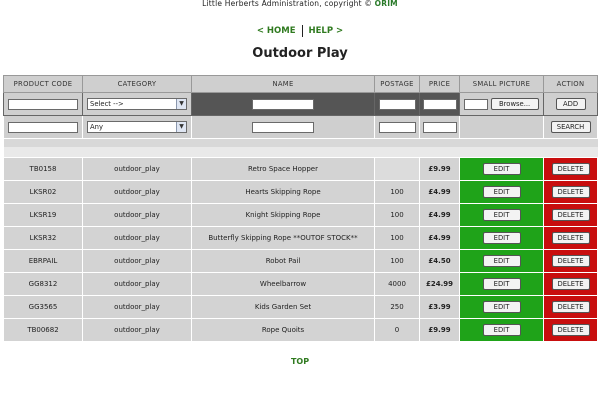 The width and height of the screenshot is (600, 402). I want to click on add-name-input, so click(283, 104).